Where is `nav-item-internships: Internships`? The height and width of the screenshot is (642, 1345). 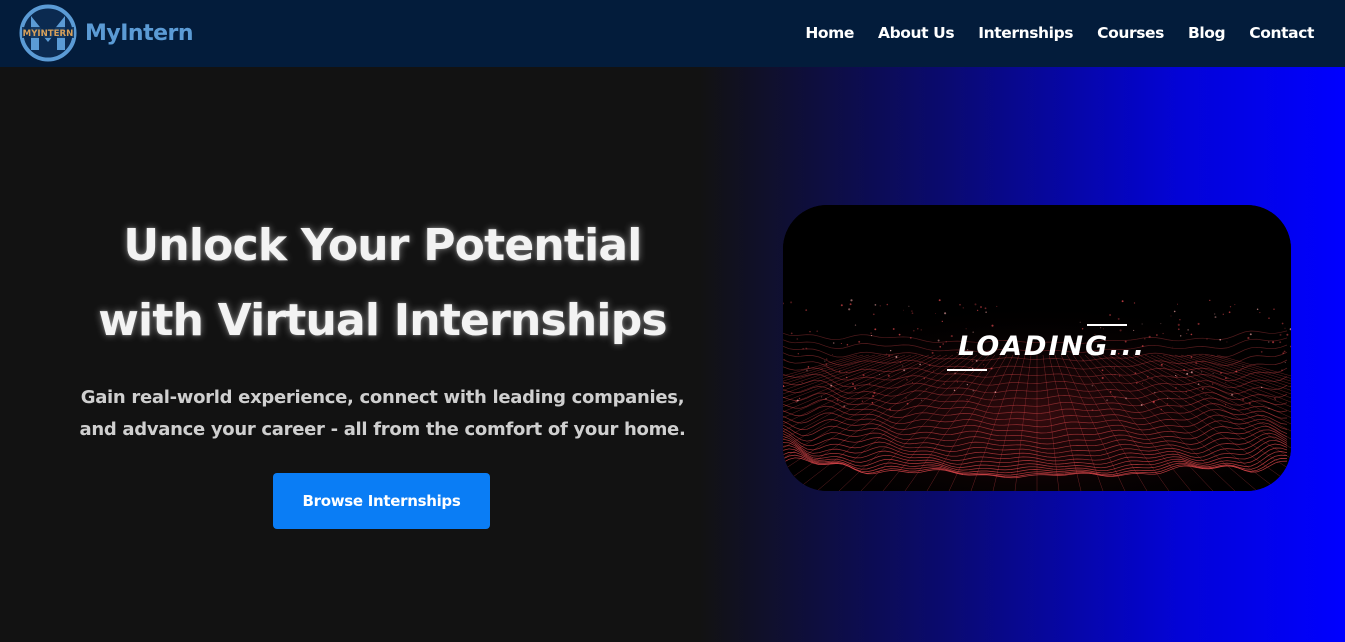 nav-item-internships: Internships is located at coordinates (1025, 33).